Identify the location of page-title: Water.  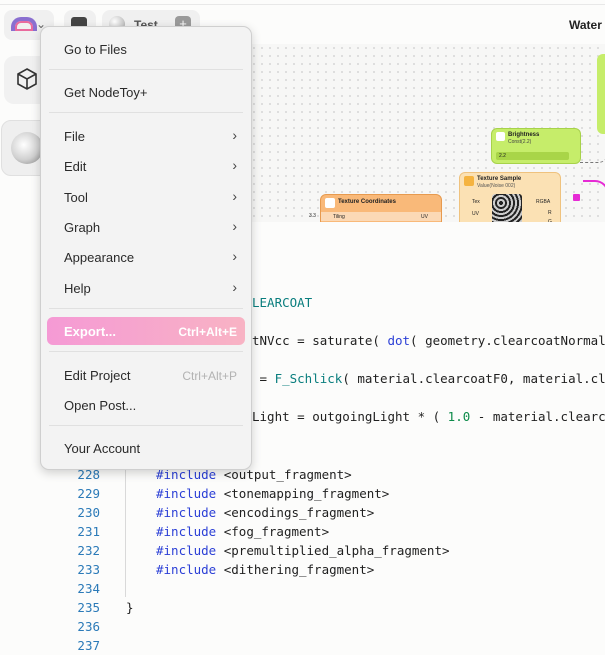
(585, 25).